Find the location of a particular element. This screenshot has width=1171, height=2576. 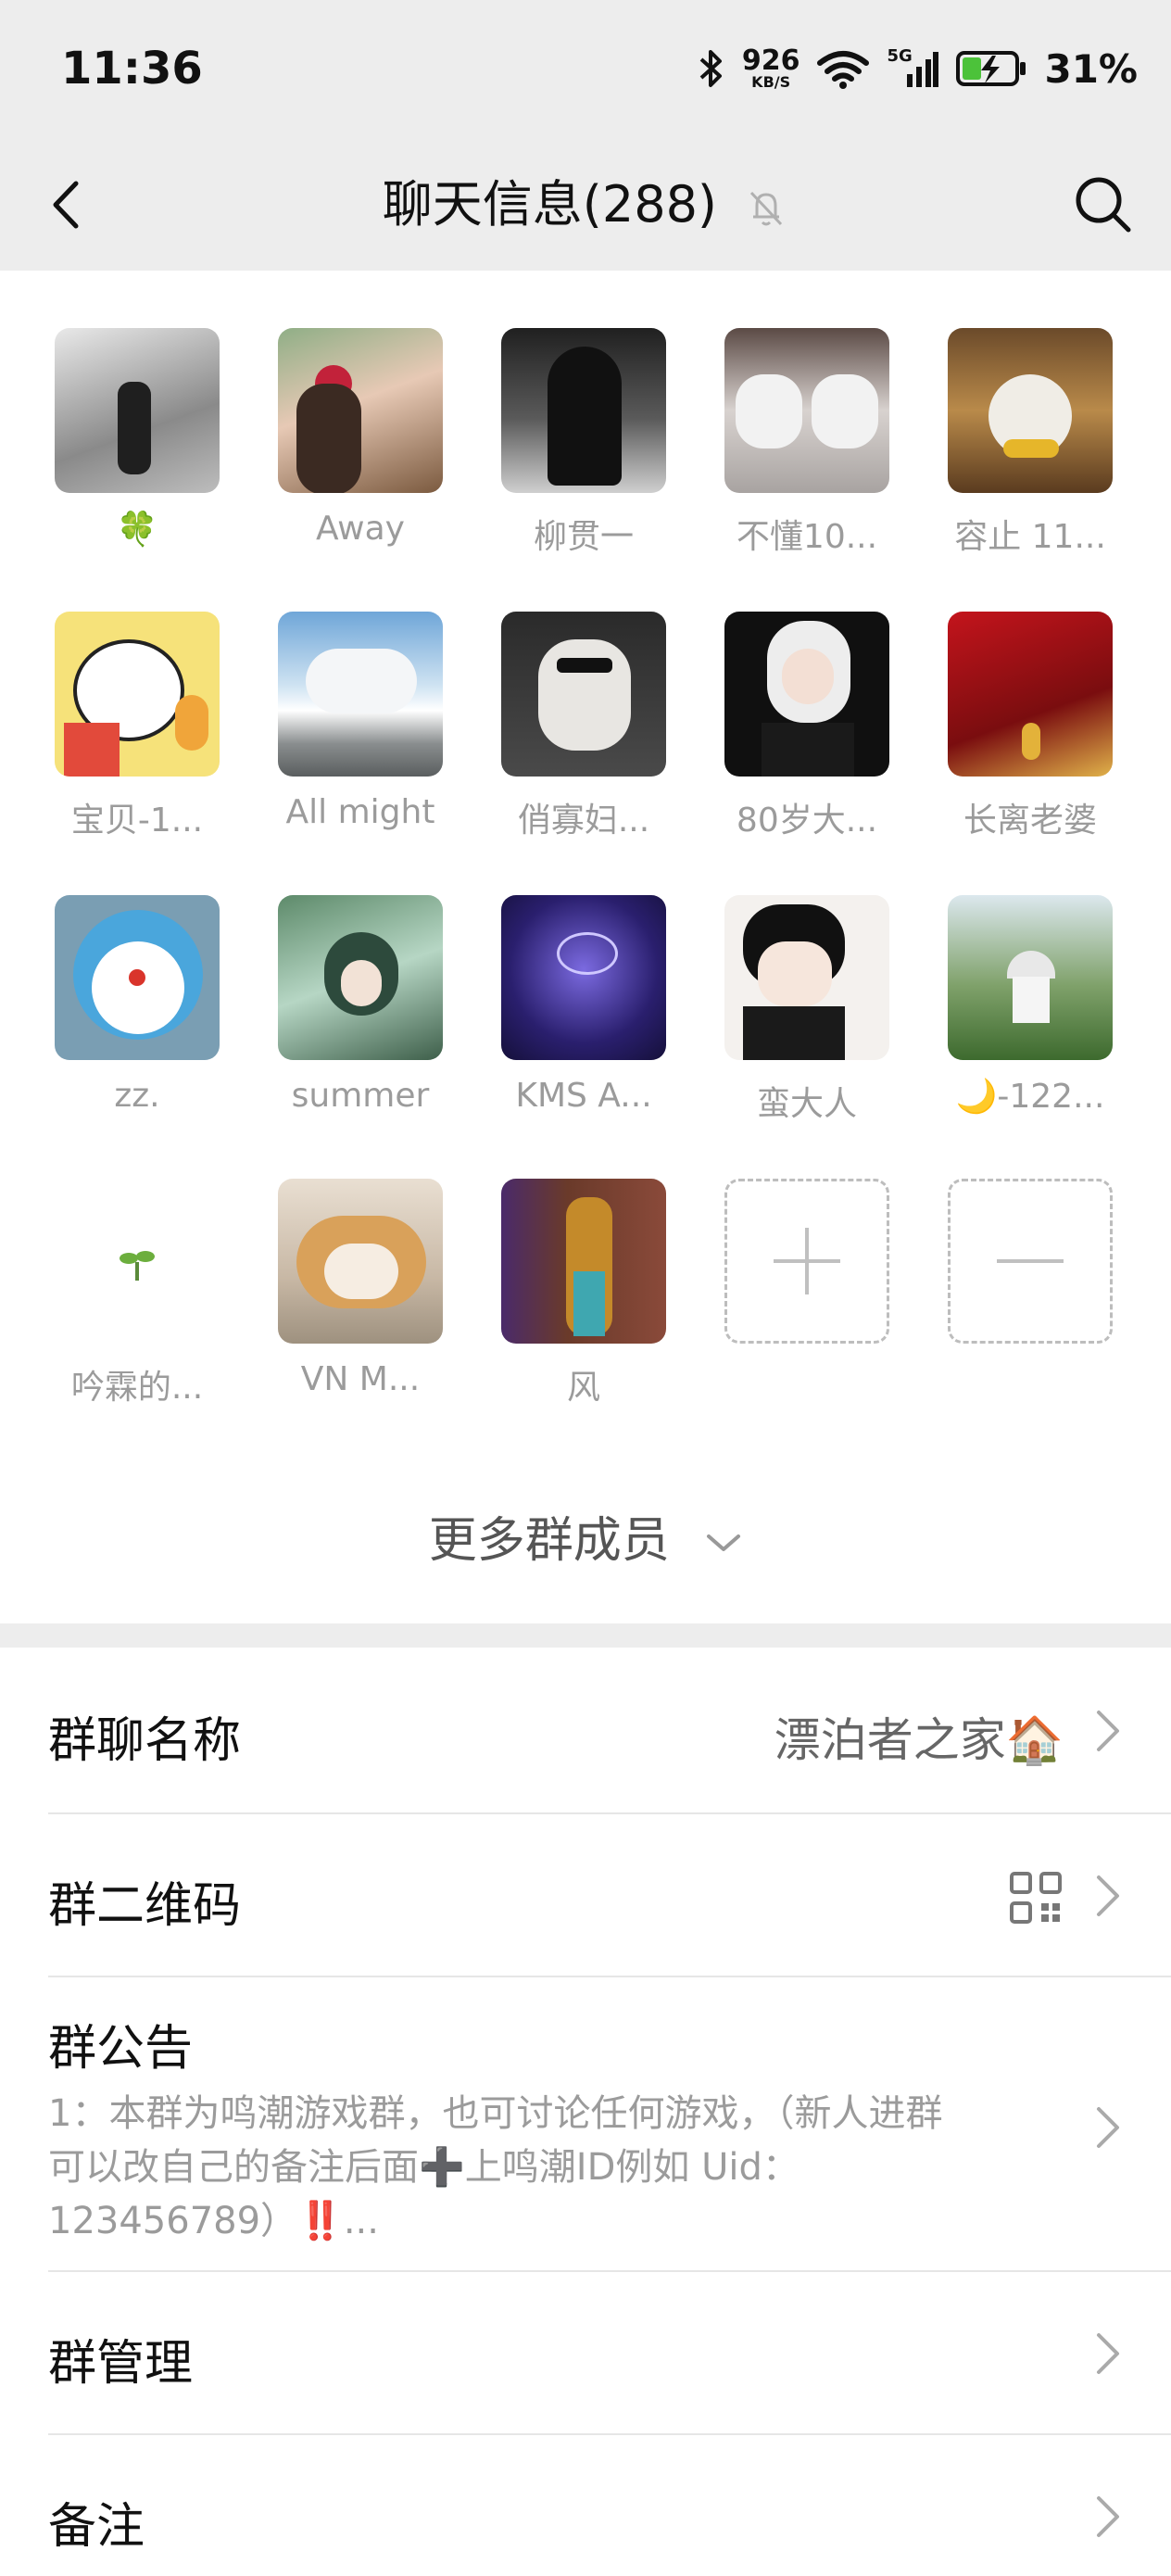

sprout-icon is located at coordinates (137, 1266).